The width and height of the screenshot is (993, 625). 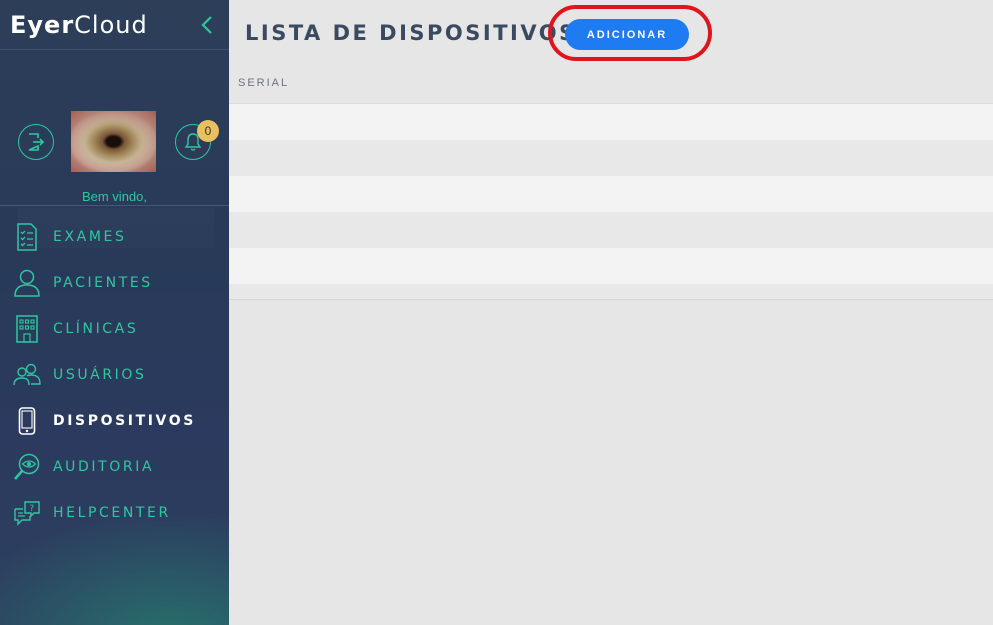 What do you see at coordinates (111, 24) in the screenshot?
I see `logo-light: Cloud` at bounding box center [111, 24].